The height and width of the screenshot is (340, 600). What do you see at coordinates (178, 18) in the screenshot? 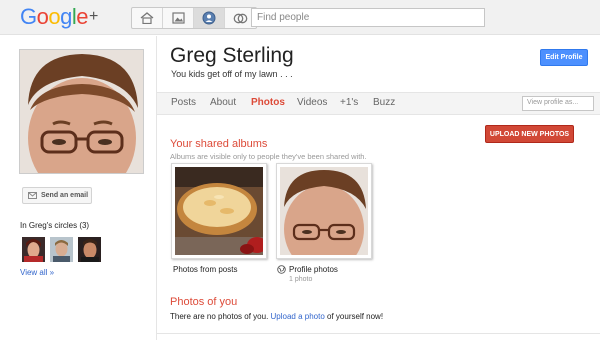
I see `photos-icon` at bounding box center [178, 18].